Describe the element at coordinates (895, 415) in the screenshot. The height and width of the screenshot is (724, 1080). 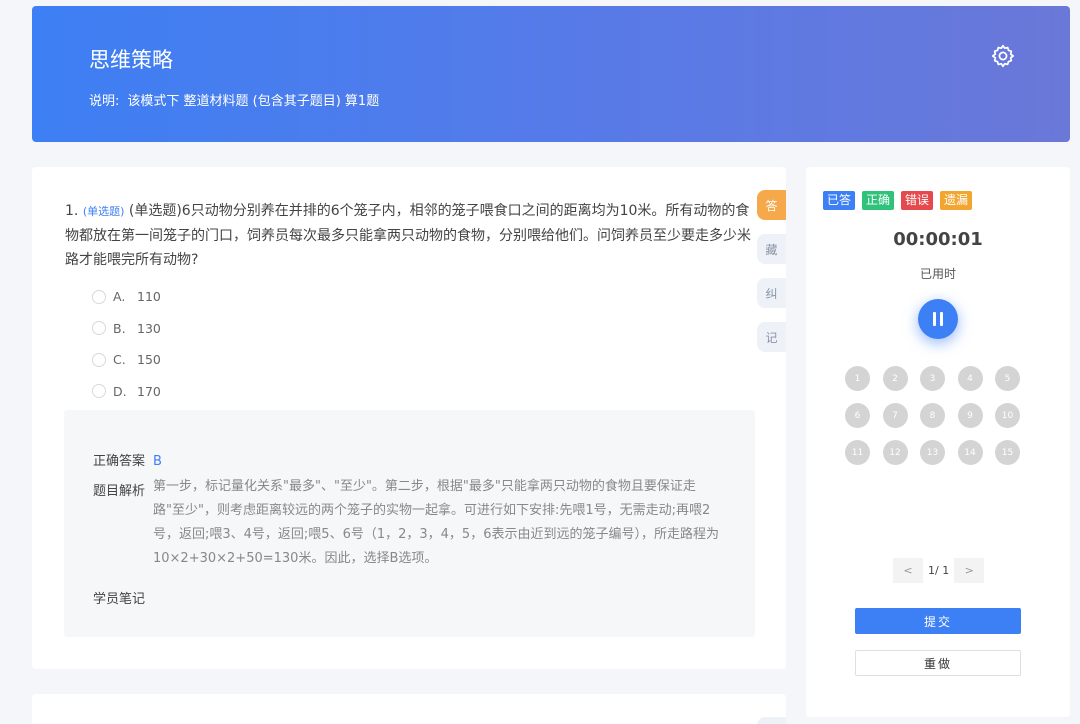
I see `question-number-button: 7` at that location.